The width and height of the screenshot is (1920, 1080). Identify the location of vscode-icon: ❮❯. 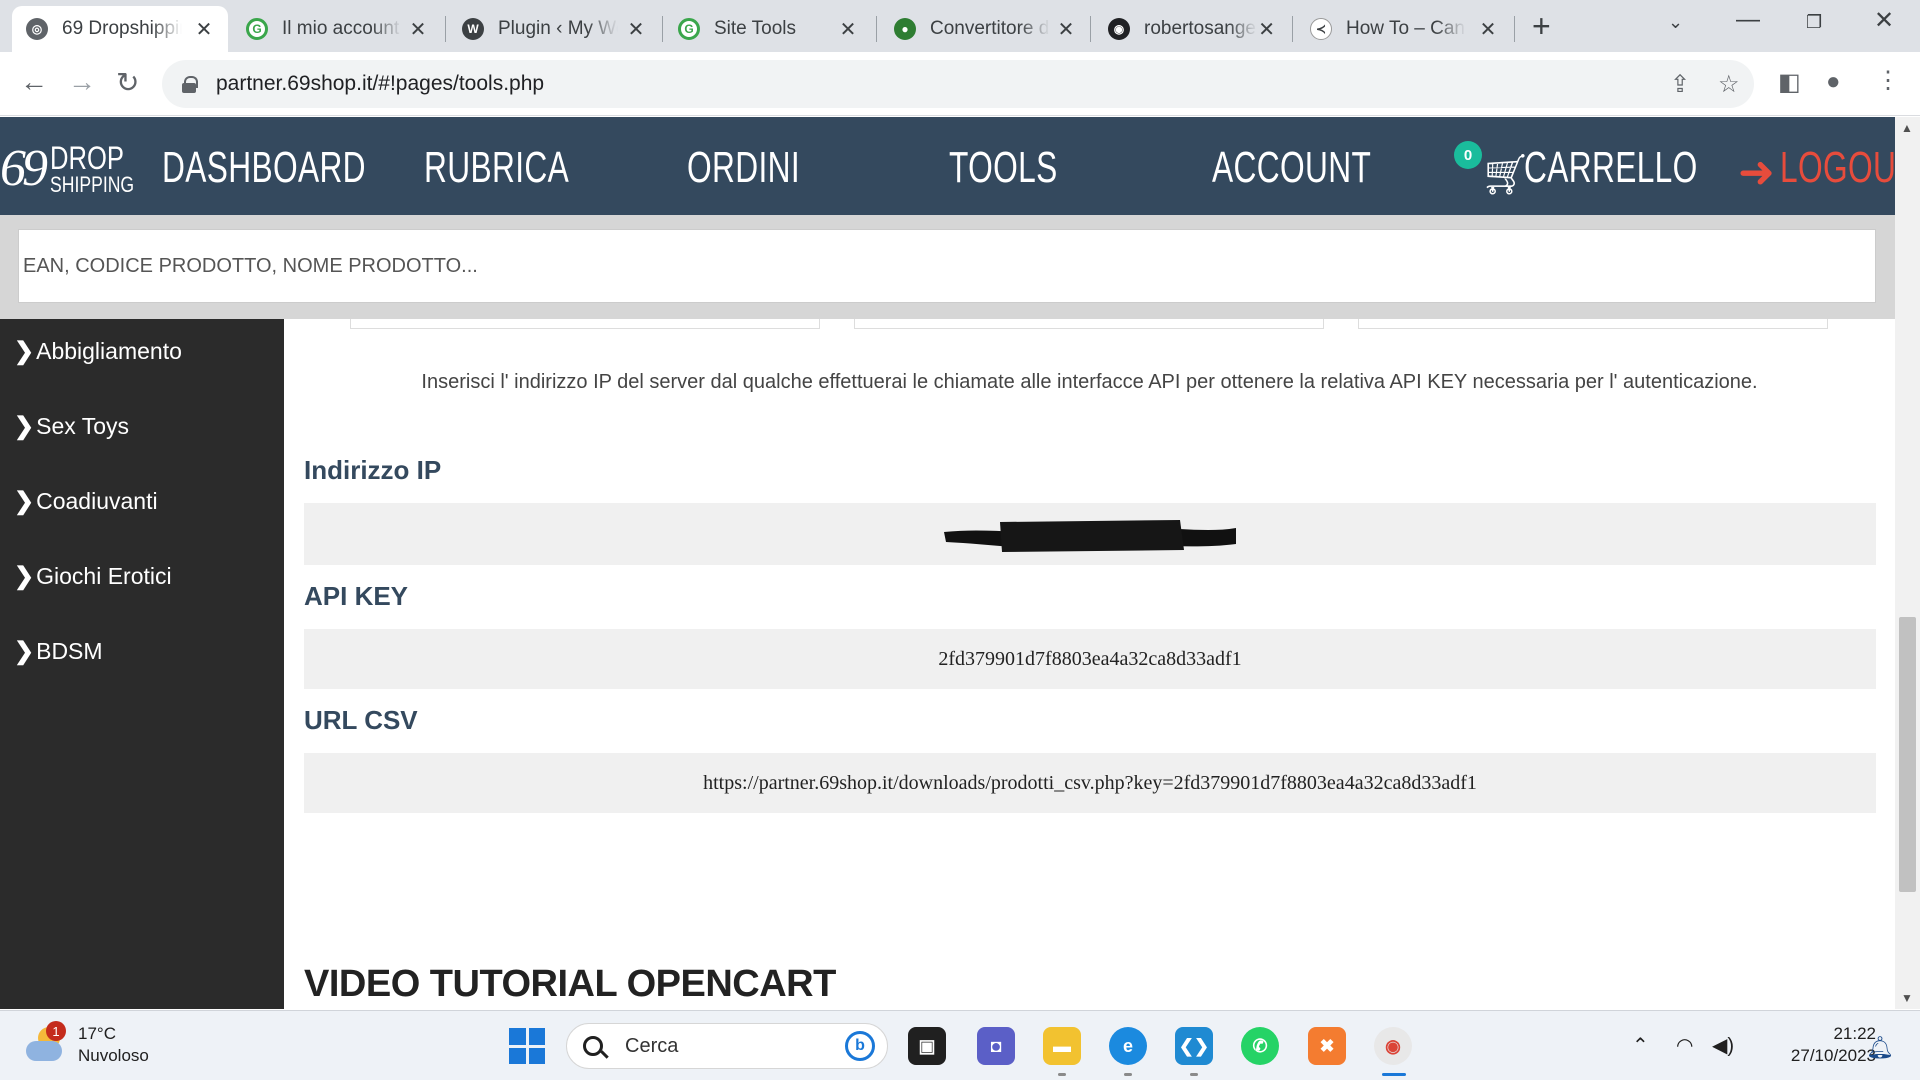
(1194, 1046).